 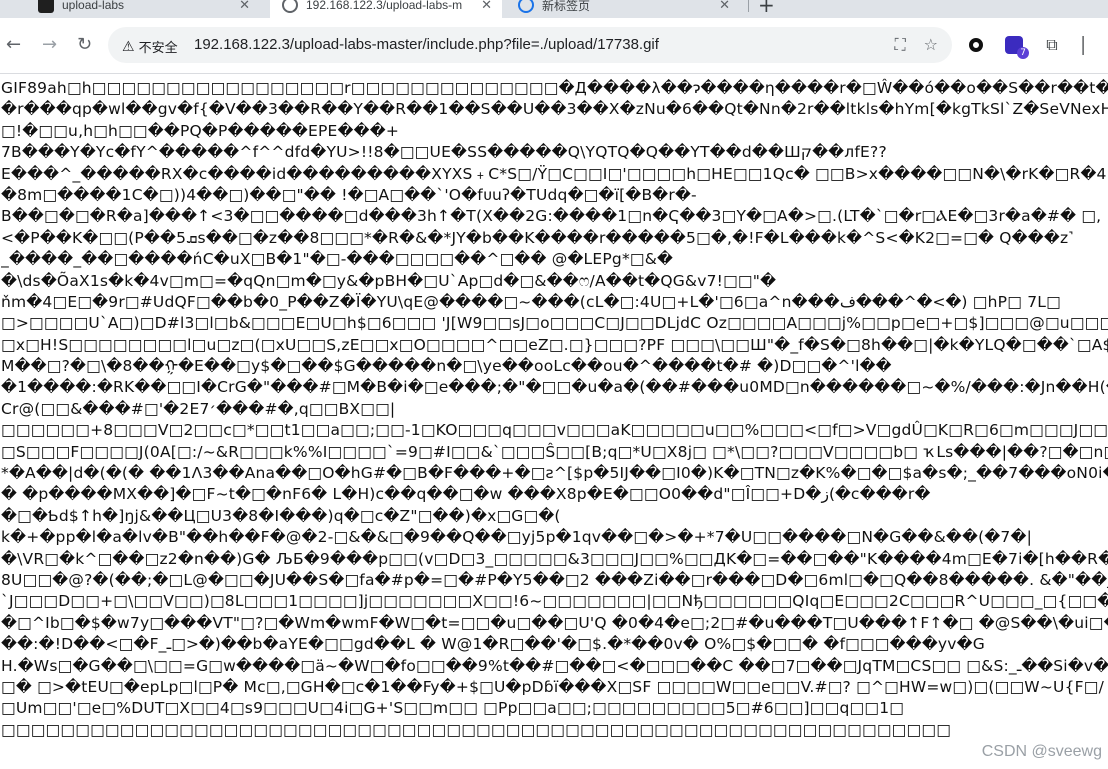 What do you see at coordinates (1041, 751) in the screenshot?
I see `csdn-watermark: CSDN @sveewg` at bounding box center [1041, 751].